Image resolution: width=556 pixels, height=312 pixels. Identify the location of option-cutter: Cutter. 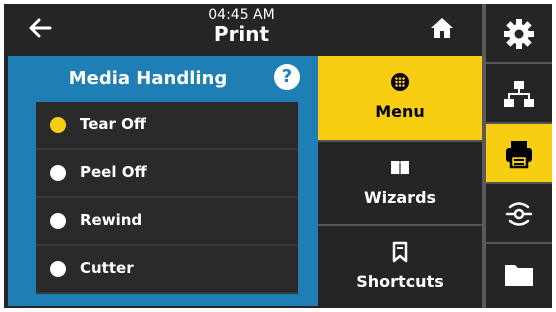
(167, 270).